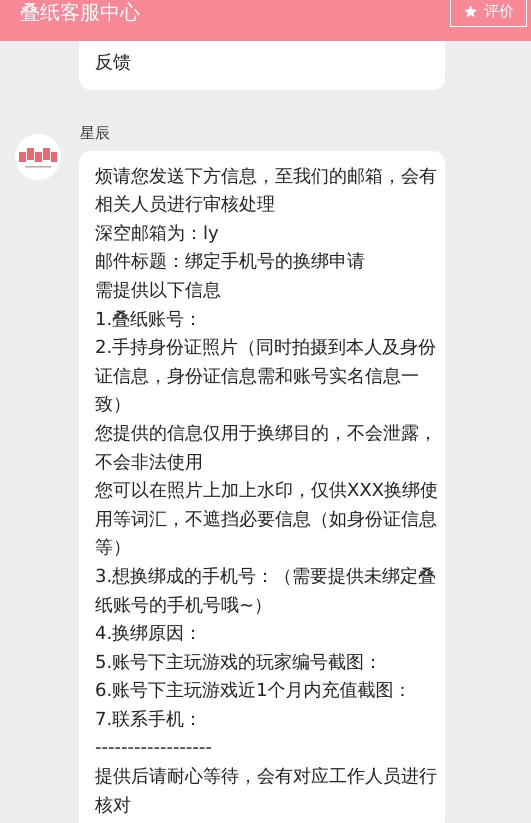  What do you see at coordinates (266, 191) in the screenshot?
I see `message-text: 烦请您发送下方信息，至我们的邮箱，会有相关人员进行审核处理` at bounding box center [266, 191].